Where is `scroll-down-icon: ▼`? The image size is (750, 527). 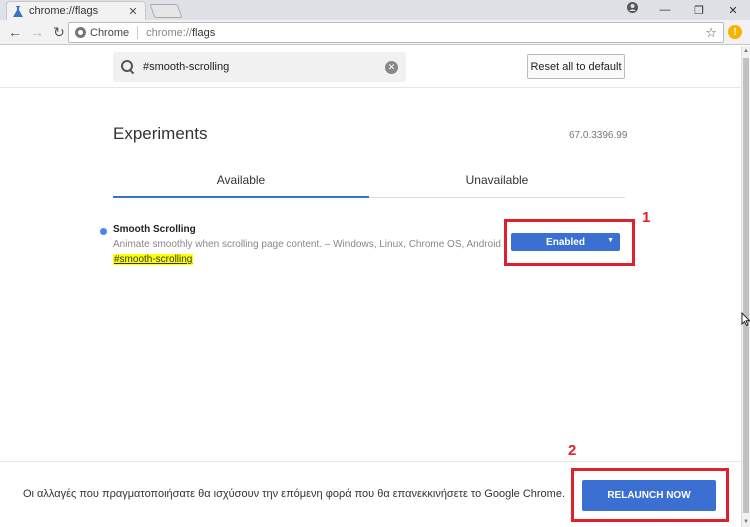
scroll-down-icon: ▼ is located at coordinates (746, 522).